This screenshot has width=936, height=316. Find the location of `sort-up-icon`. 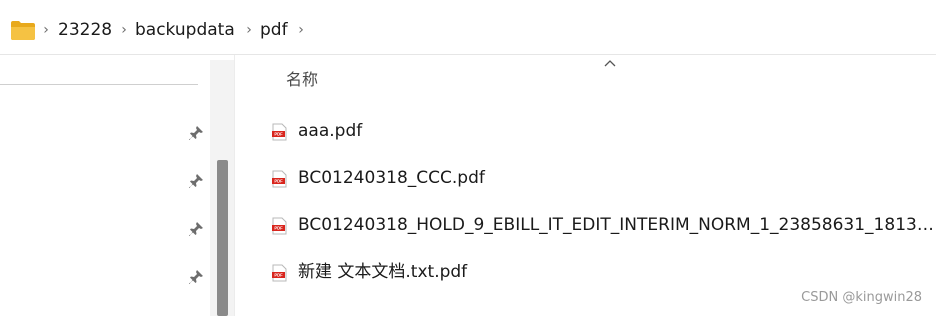

sort-up-icon is located at coordinates (610, 63).